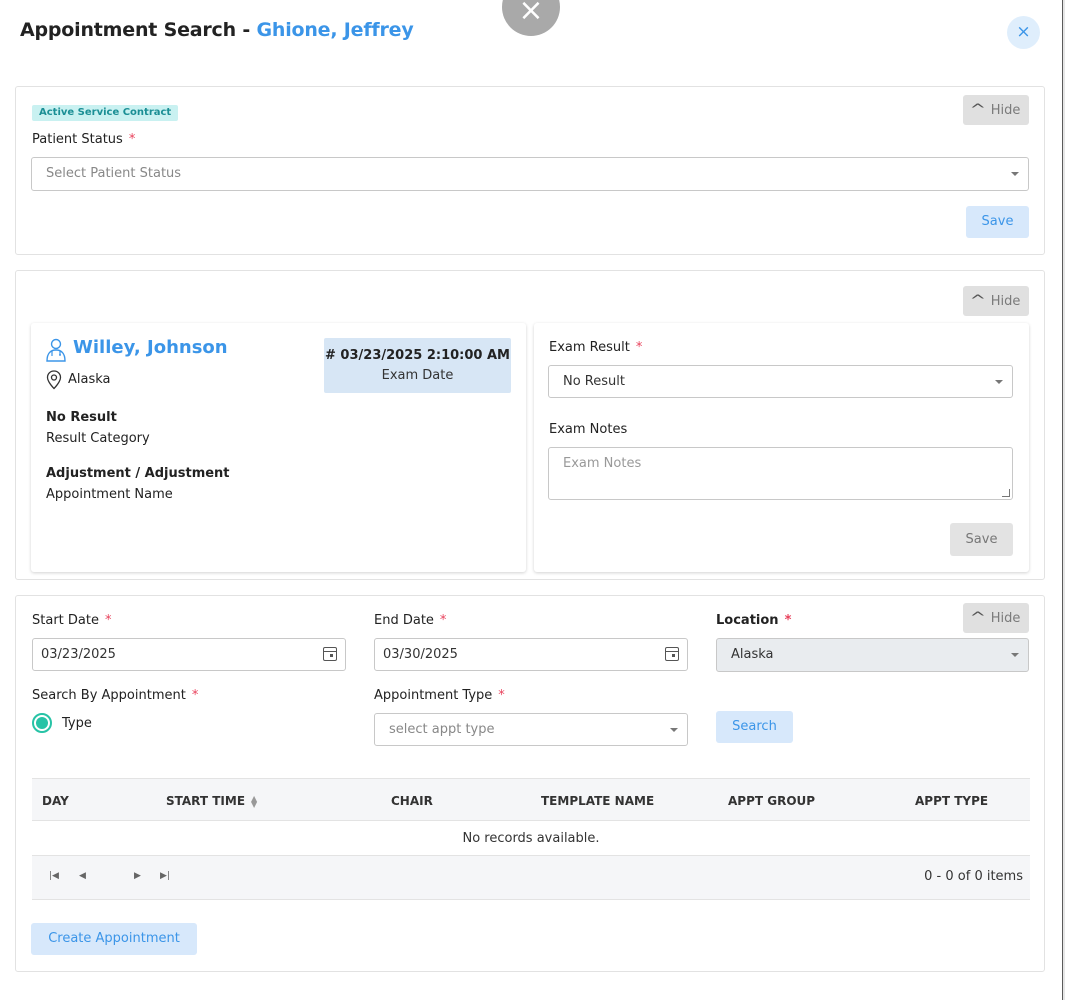  I want to click on resize-grip-icon, so click(1006, 493).